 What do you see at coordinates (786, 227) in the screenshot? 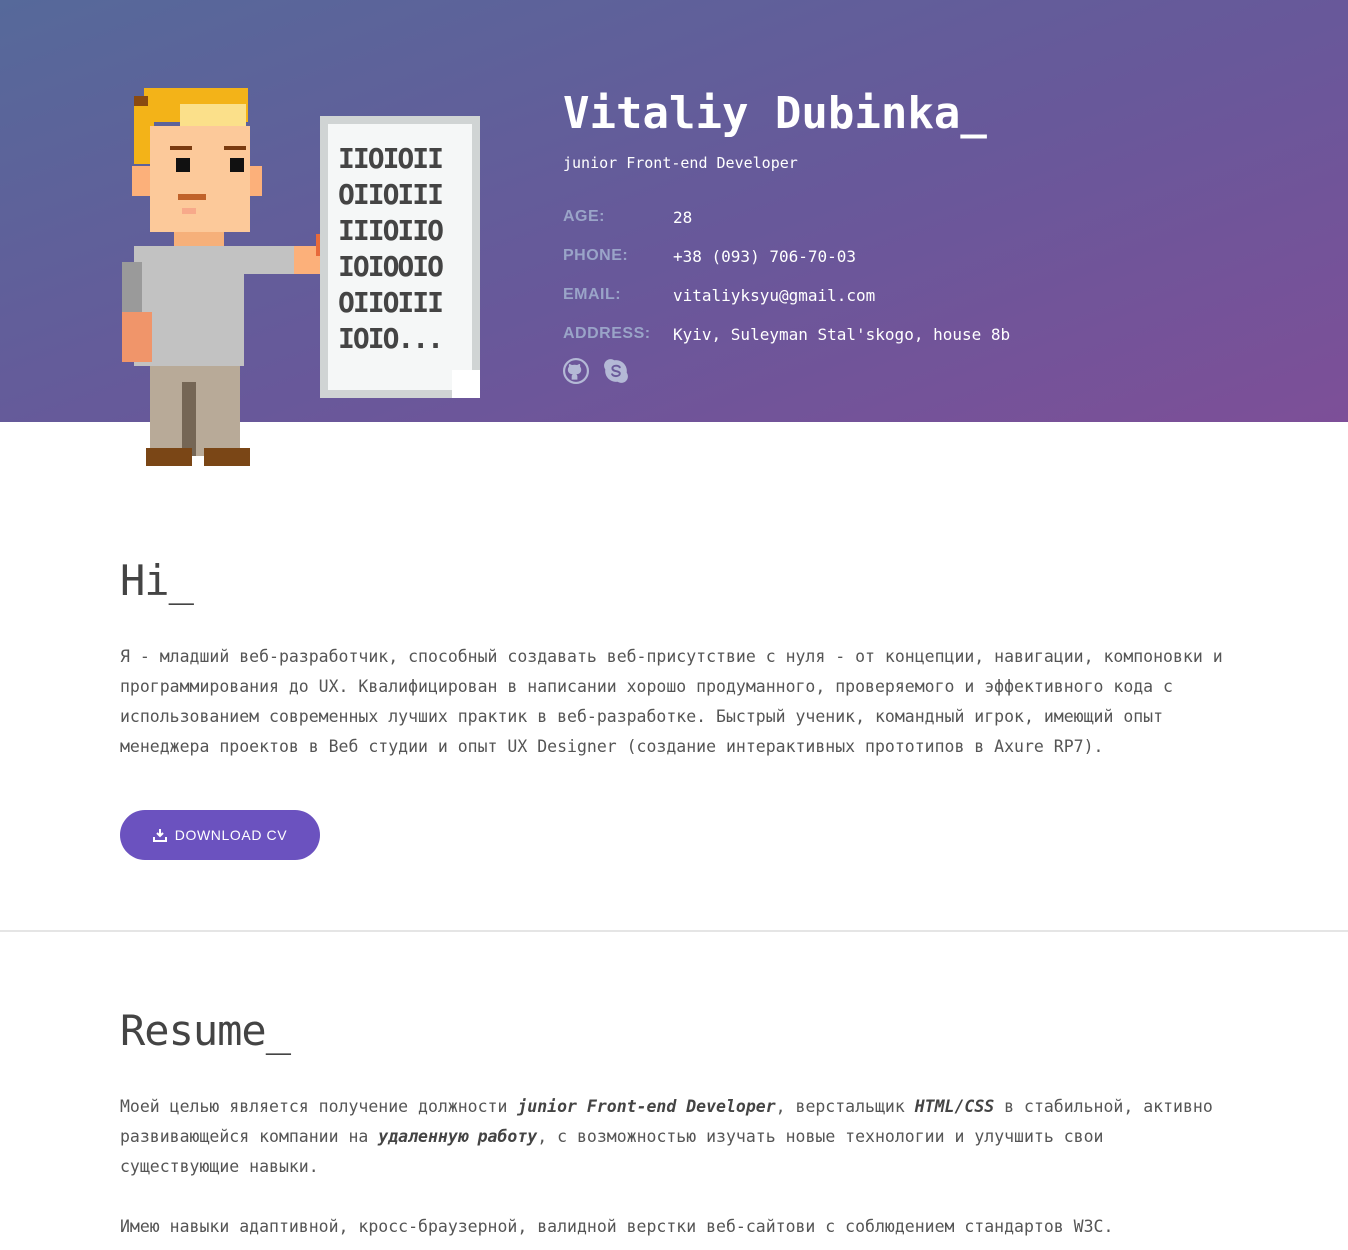
I see `detail-row-age: AGE: 28` at bounding box center [786, 227].